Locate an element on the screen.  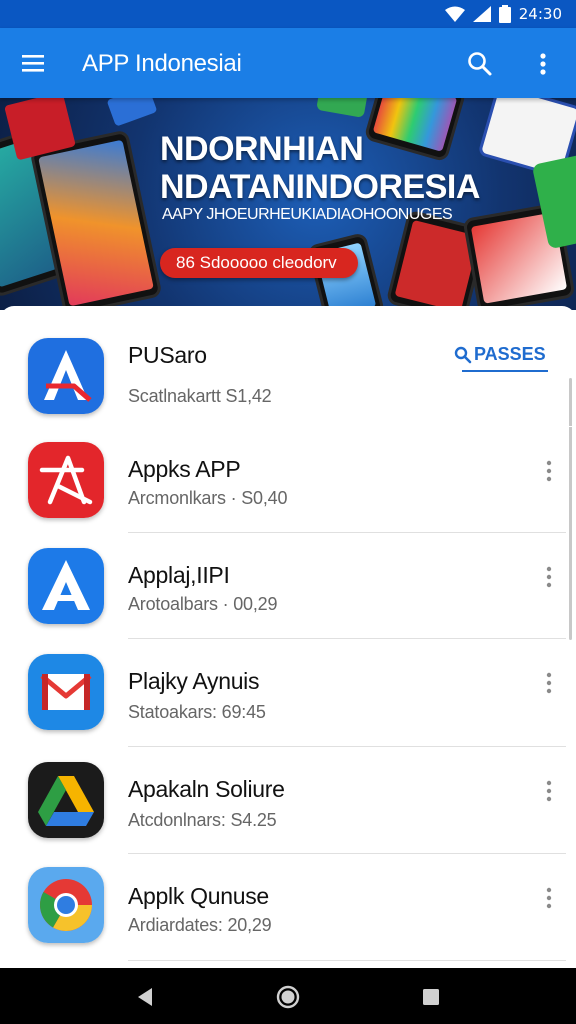
status-bar: 24:30 is located at coordinates (288, 14).